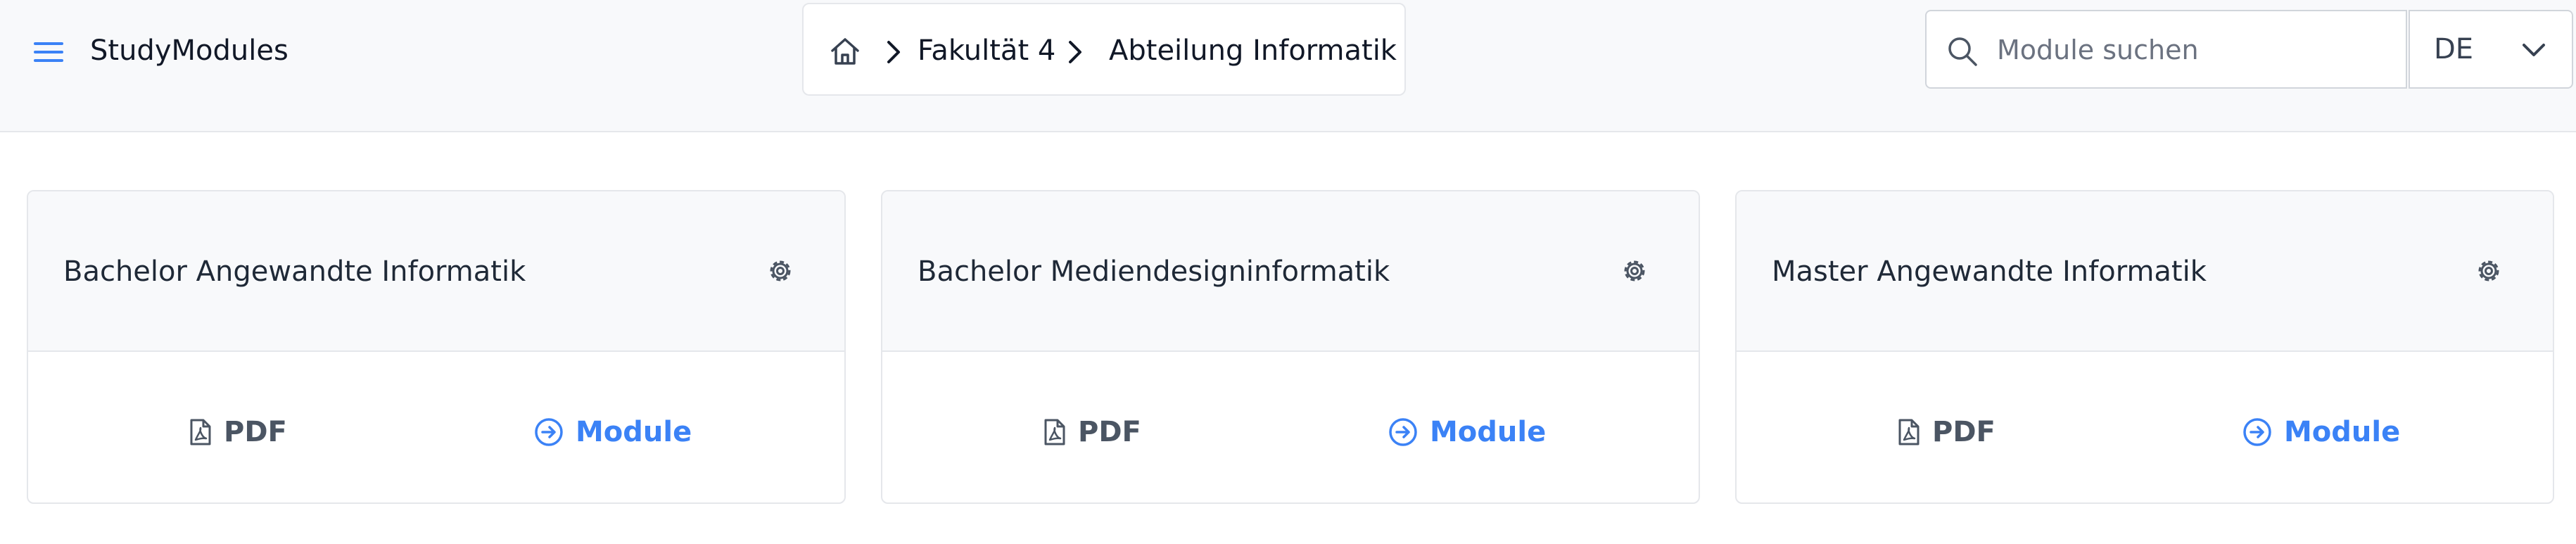 This screenshot has height=544, width=2576. Describe the element at coordinates (2534, 50) in the screenshot. I see `chevron-down-icon` at that location.